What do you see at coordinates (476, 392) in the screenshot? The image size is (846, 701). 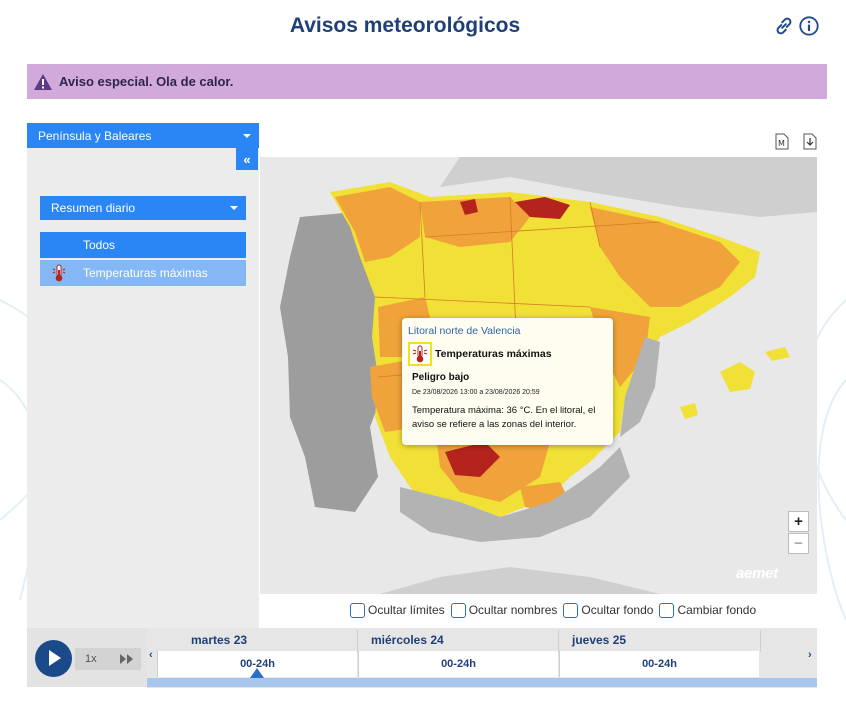 I see `popup-dates: De 23/08/2026 13:00 a 23/08/2026 20:59` at bounding box center [476, 392].